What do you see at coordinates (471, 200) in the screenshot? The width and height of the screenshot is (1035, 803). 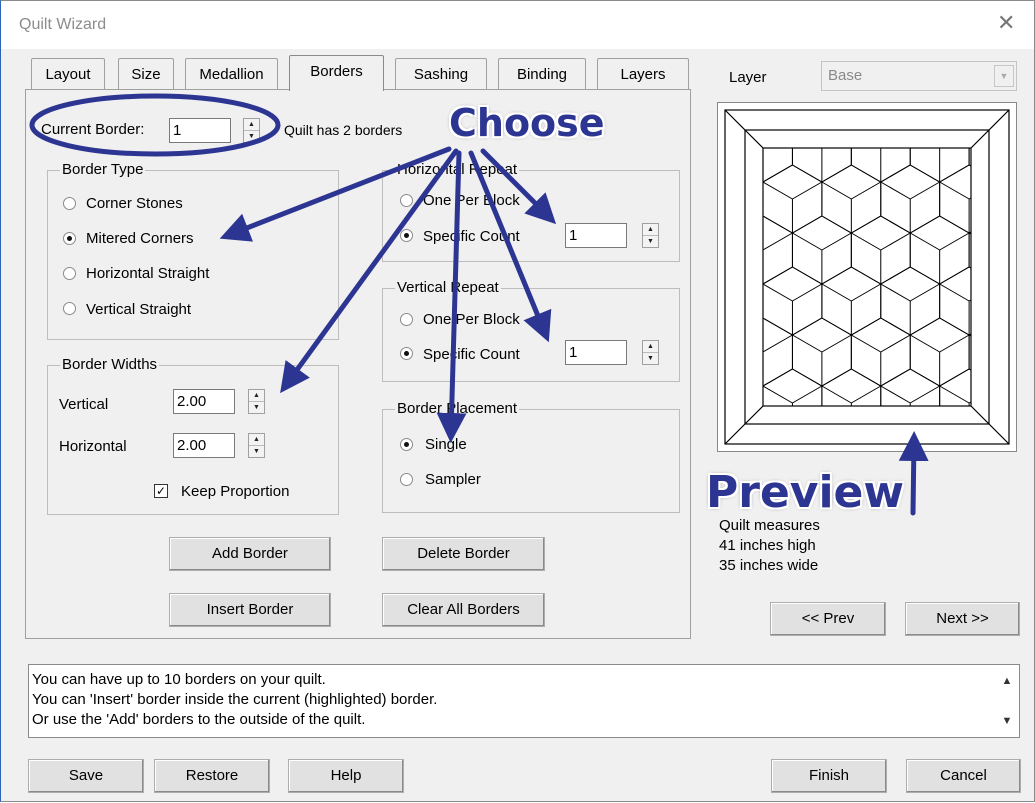 I see `h-one-per-block-label: One Per Block` at bounding box center [471, 200].